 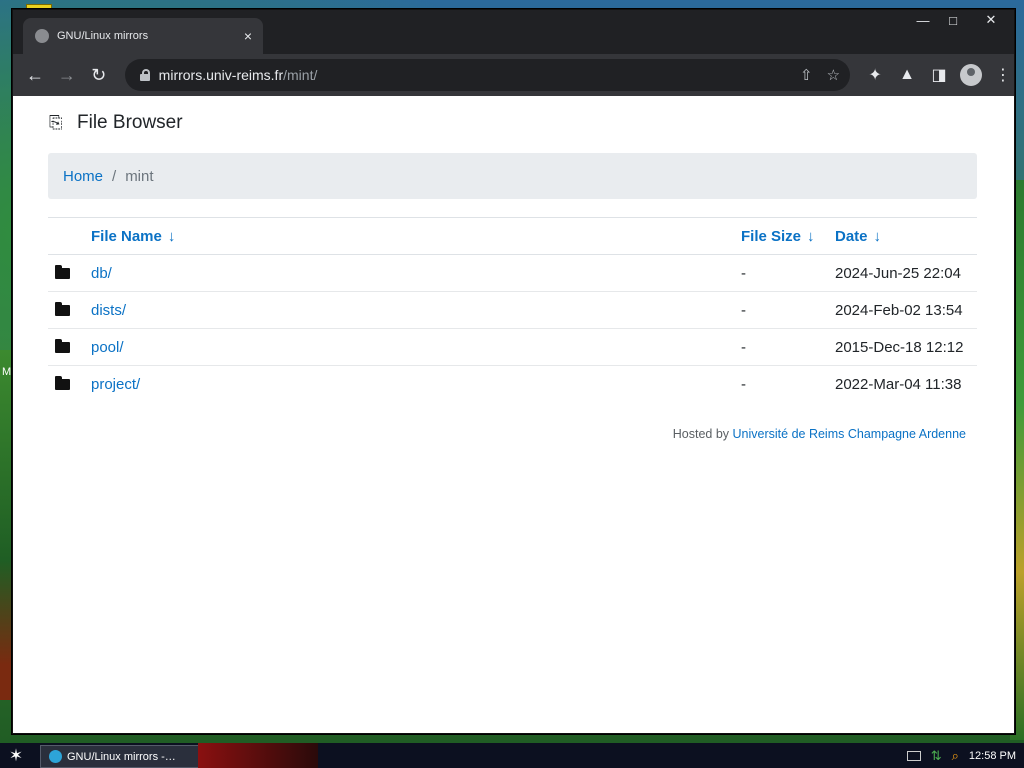 I want to click on folder-link: dists/, so click(x=108, y=310).